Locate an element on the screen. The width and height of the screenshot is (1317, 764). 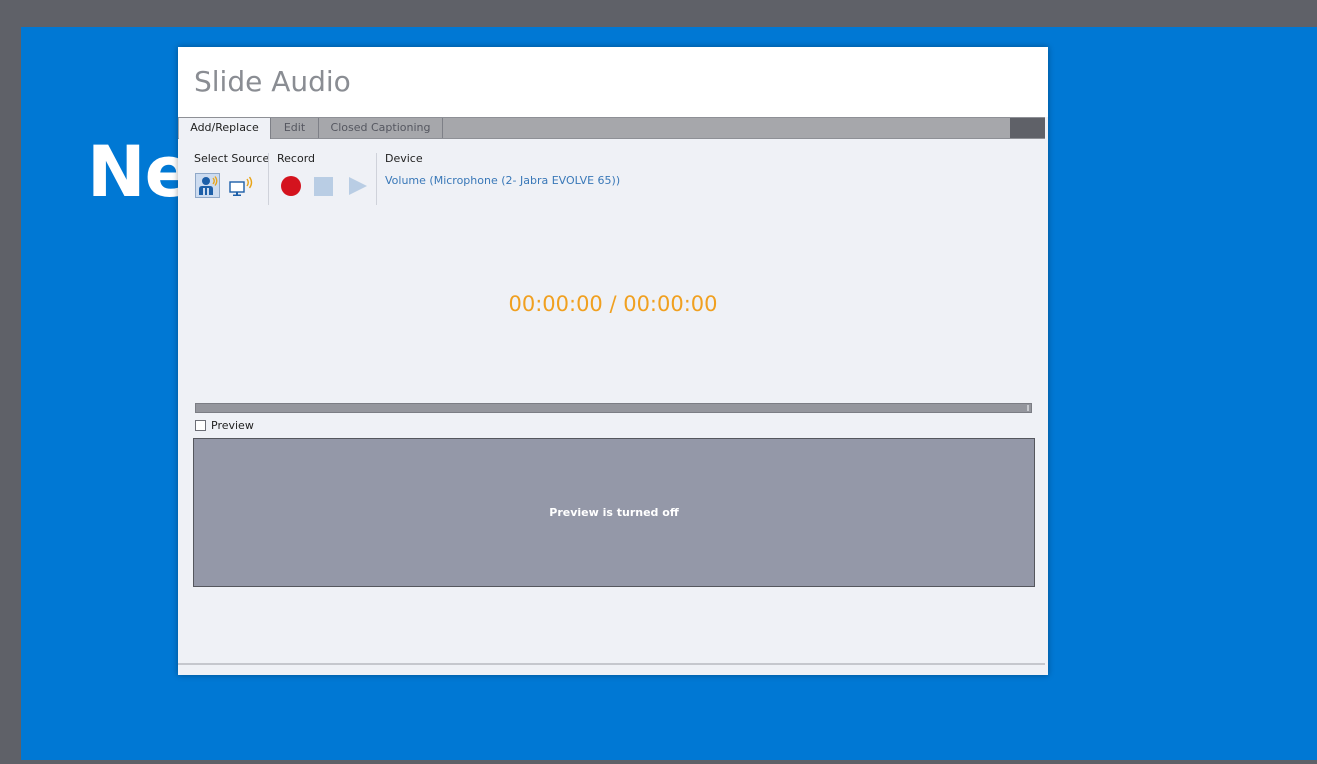
dialog-title: Slide Audio is located at coordinates (272, 81).